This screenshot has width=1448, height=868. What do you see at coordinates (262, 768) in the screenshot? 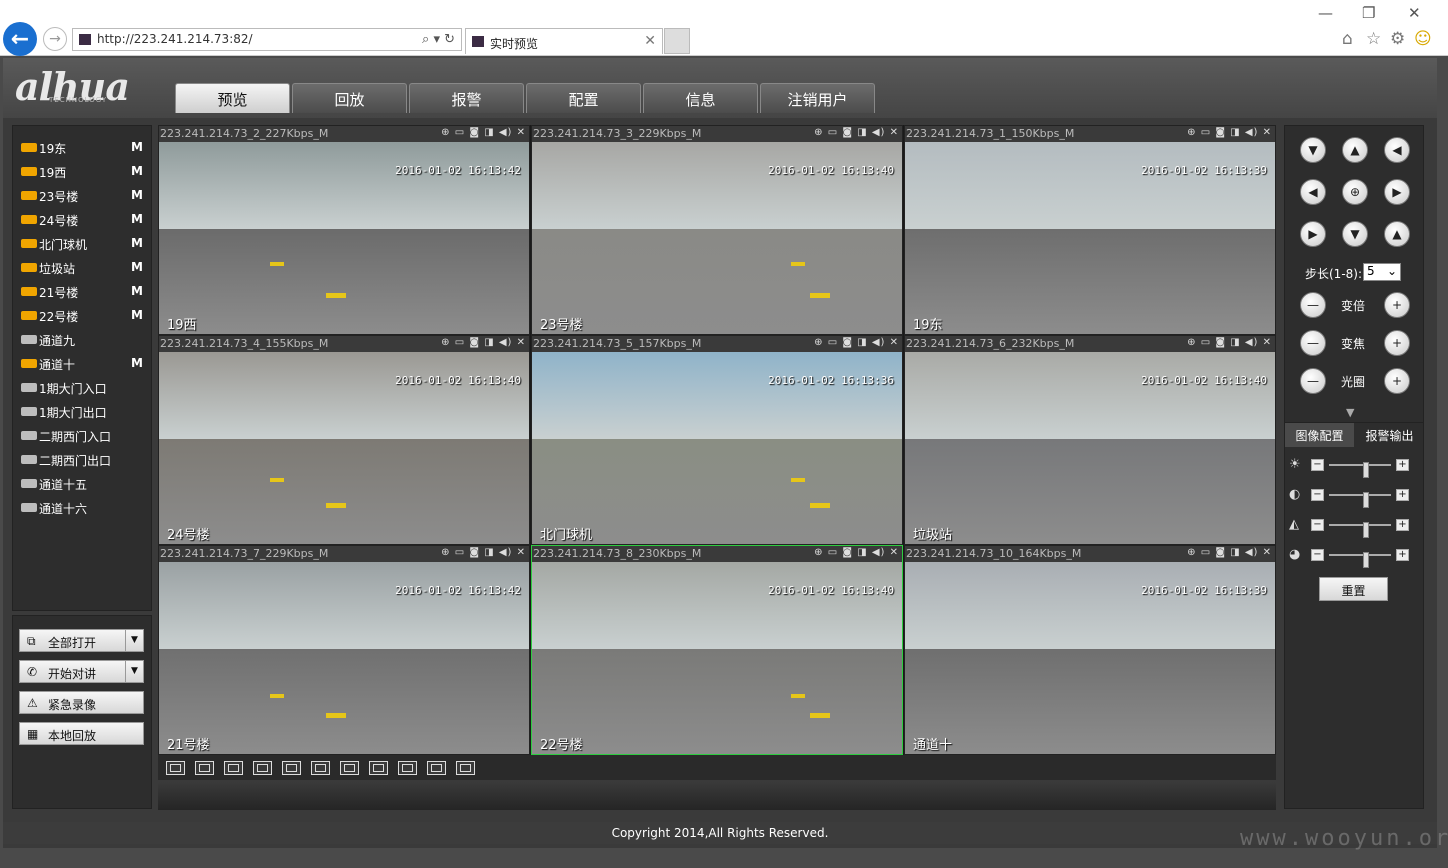
I see `stretch-layout-icon` at bounding box center [262, 768].